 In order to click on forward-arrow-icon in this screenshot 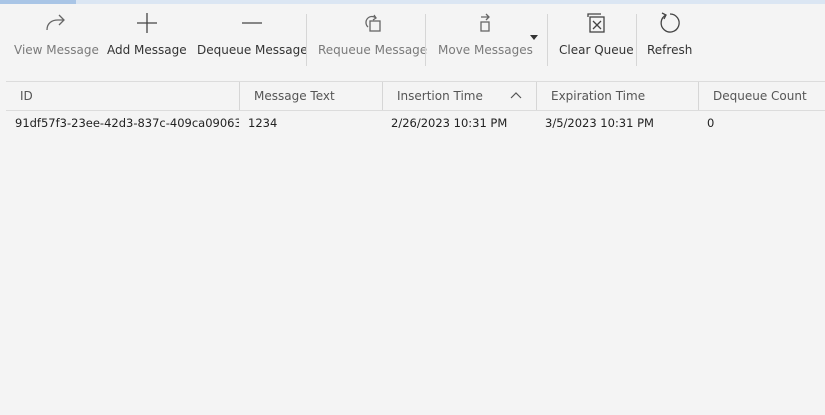, I will do `click(56, 23)`.